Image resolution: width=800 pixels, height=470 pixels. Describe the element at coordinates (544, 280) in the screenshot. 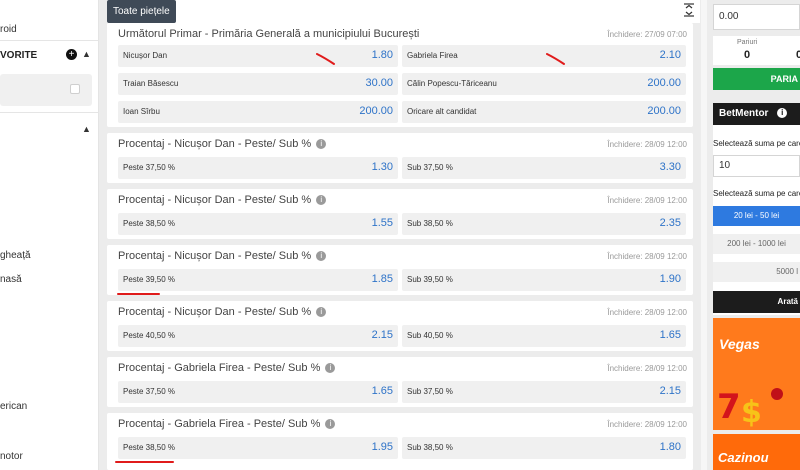

I see `odd-button: Sub 39,50 % 1.90` at that location.